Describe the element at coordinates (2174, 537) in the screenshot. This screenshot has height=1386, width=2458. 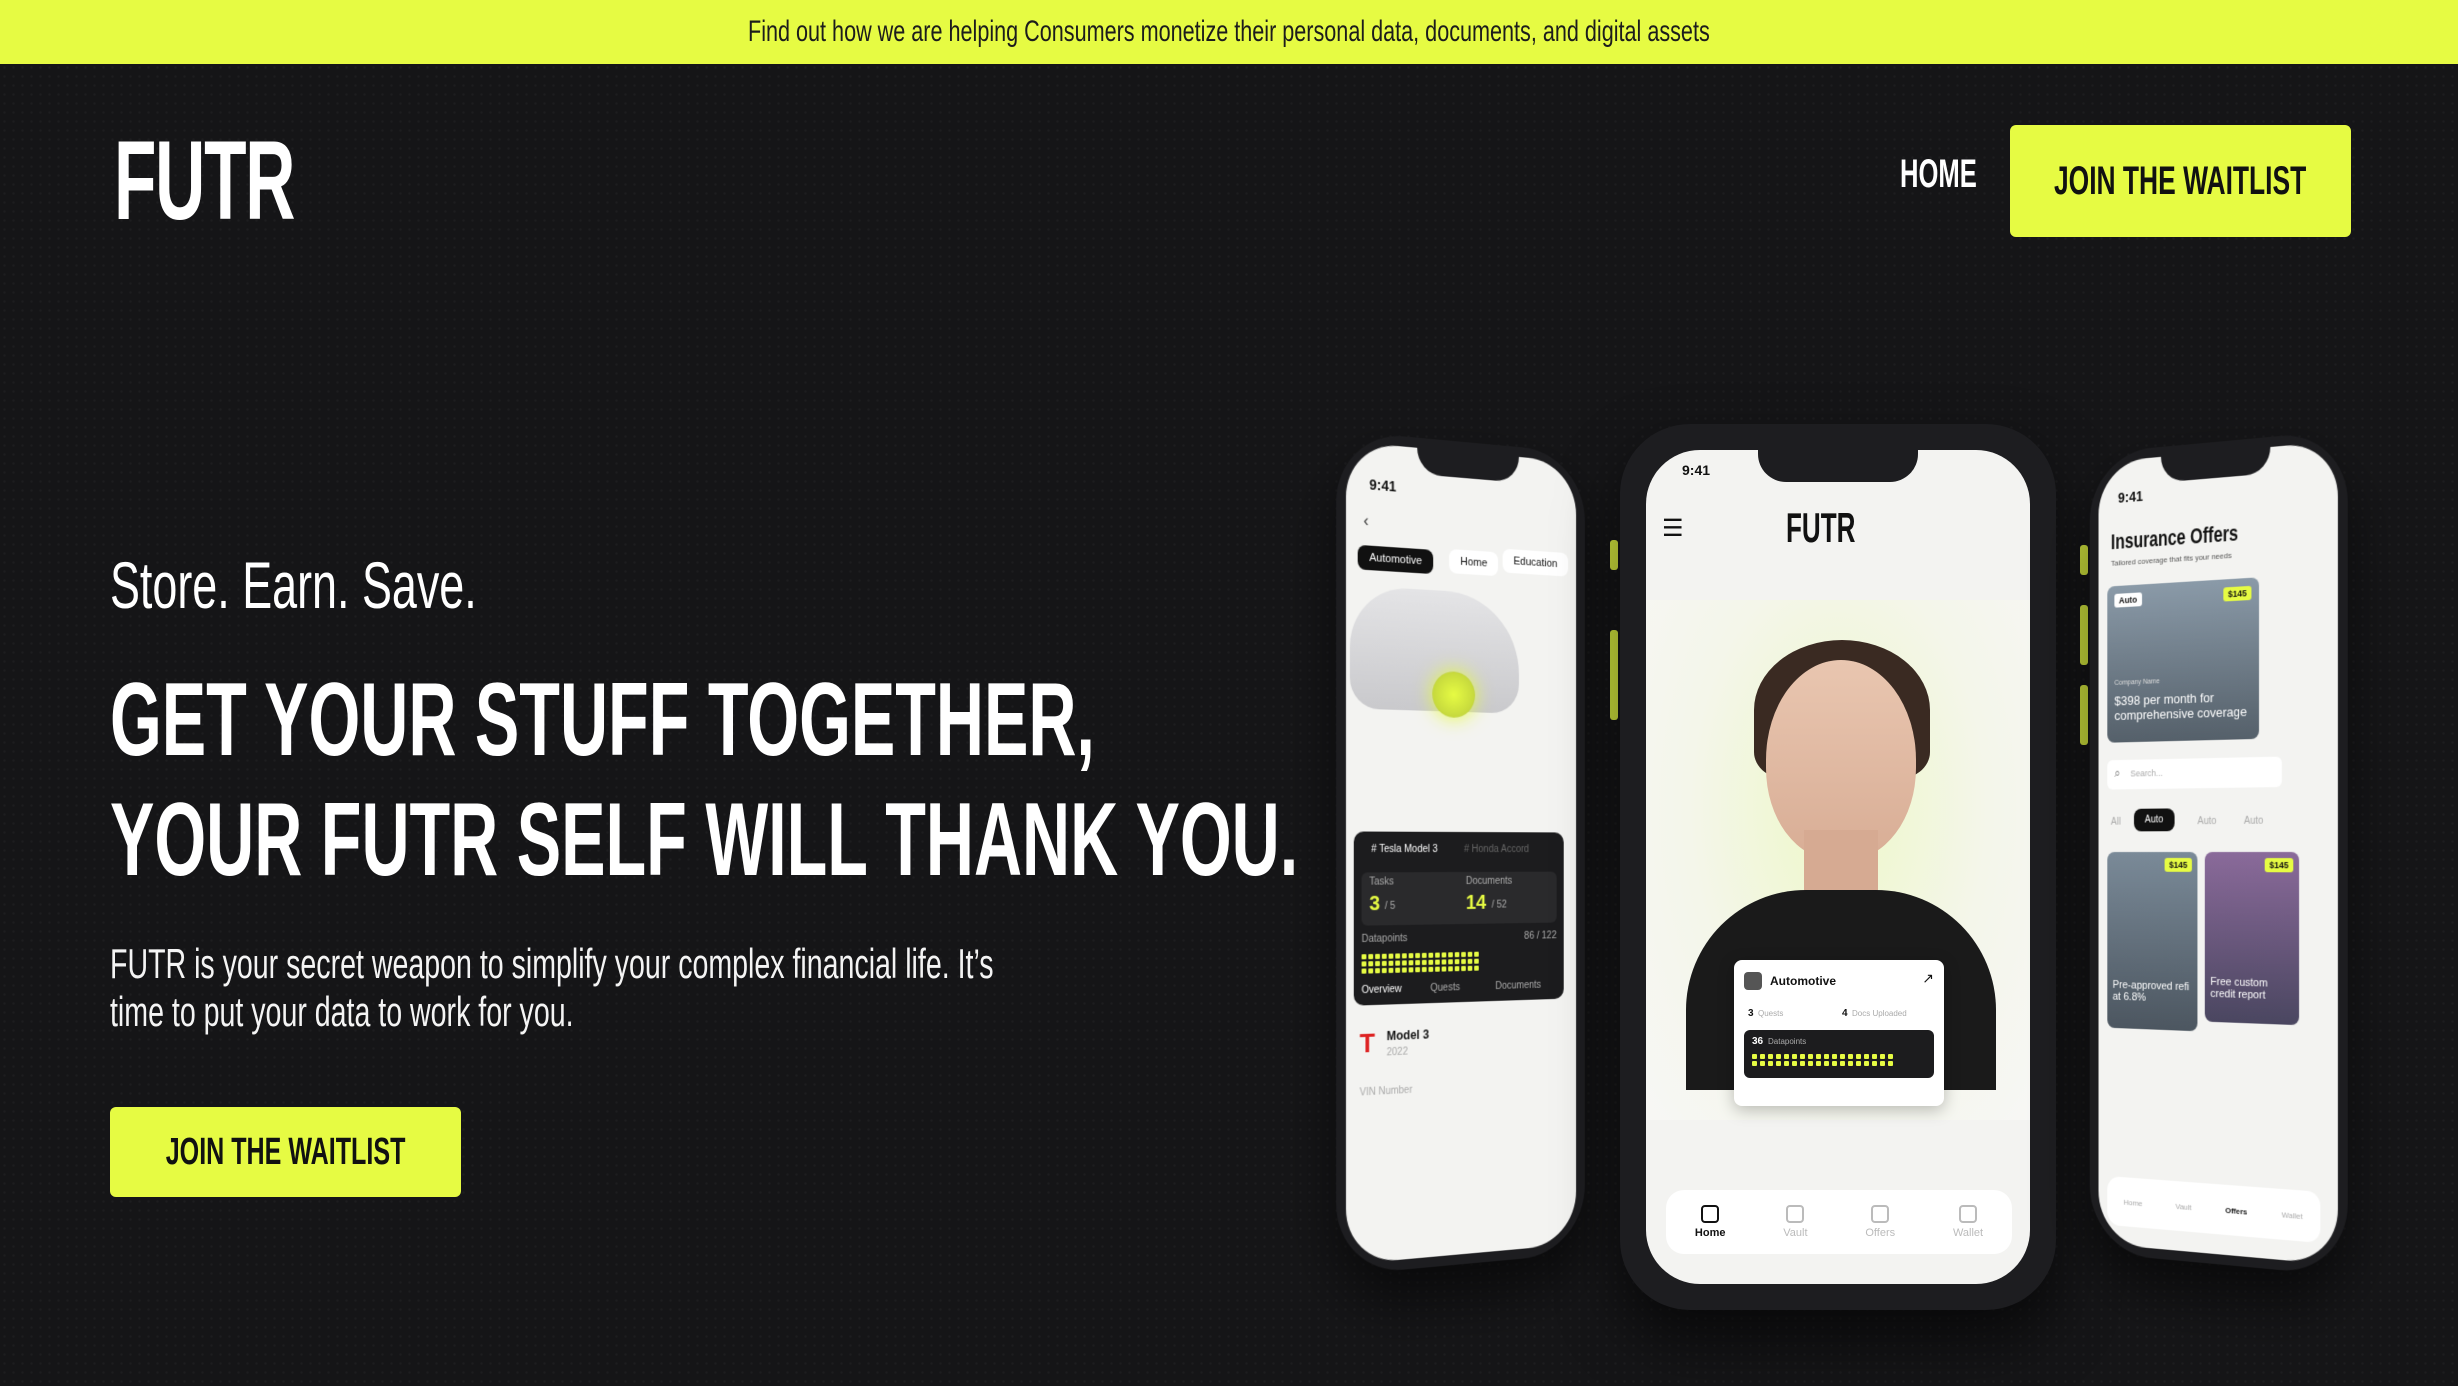
I see `offers-title-text: Insurance Offers` at that location.